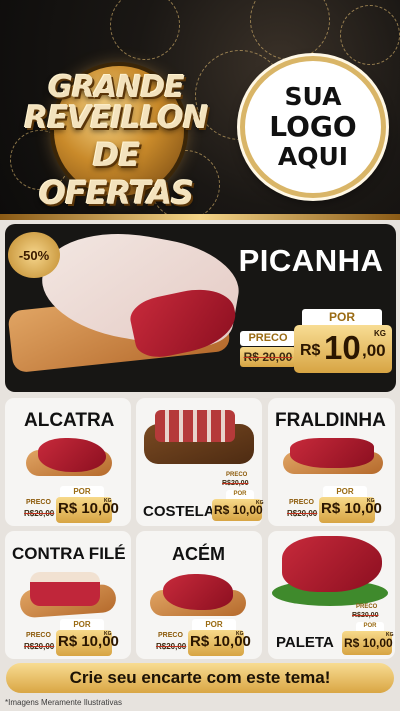 The width and height of the screenshot is (400, 711). Describe the element at coordinates (116, 174) in the screenshot. I see `event-title-line3: DE OFERTAS` at that location.